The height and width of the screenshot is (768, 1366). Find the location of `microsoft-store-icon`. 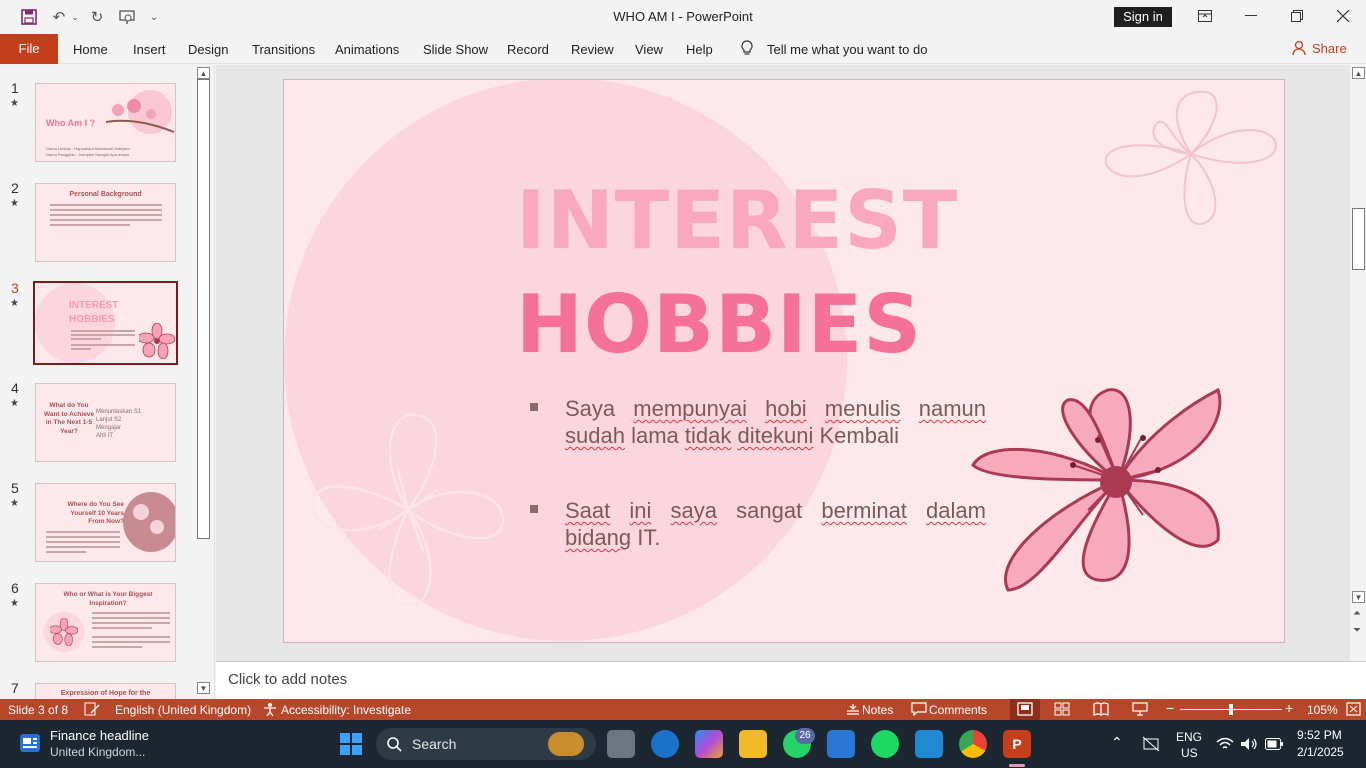

microsoft-store-icon is located at coordinates (841, 744).